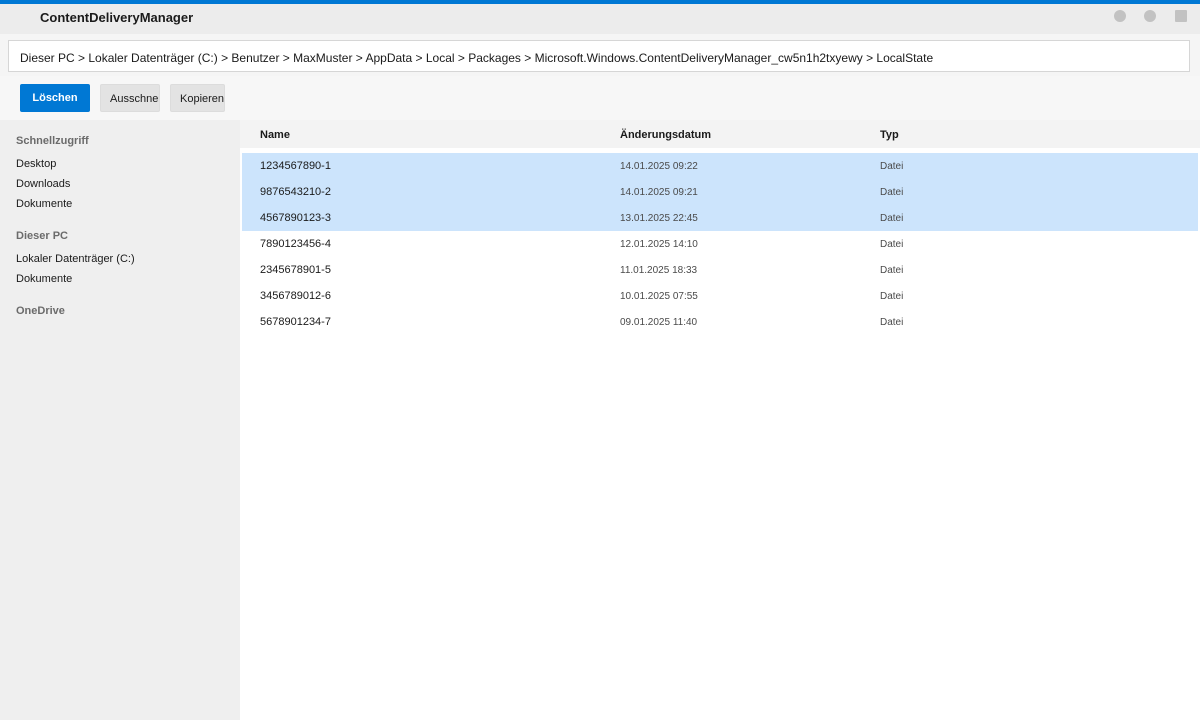 The width and height of the screenshot is (1200, 720). What do you see at coordinates (659, 166) in the screenshot?
I see `file-date: 14.01.2025 09:22` at bounding box center [659, 166].